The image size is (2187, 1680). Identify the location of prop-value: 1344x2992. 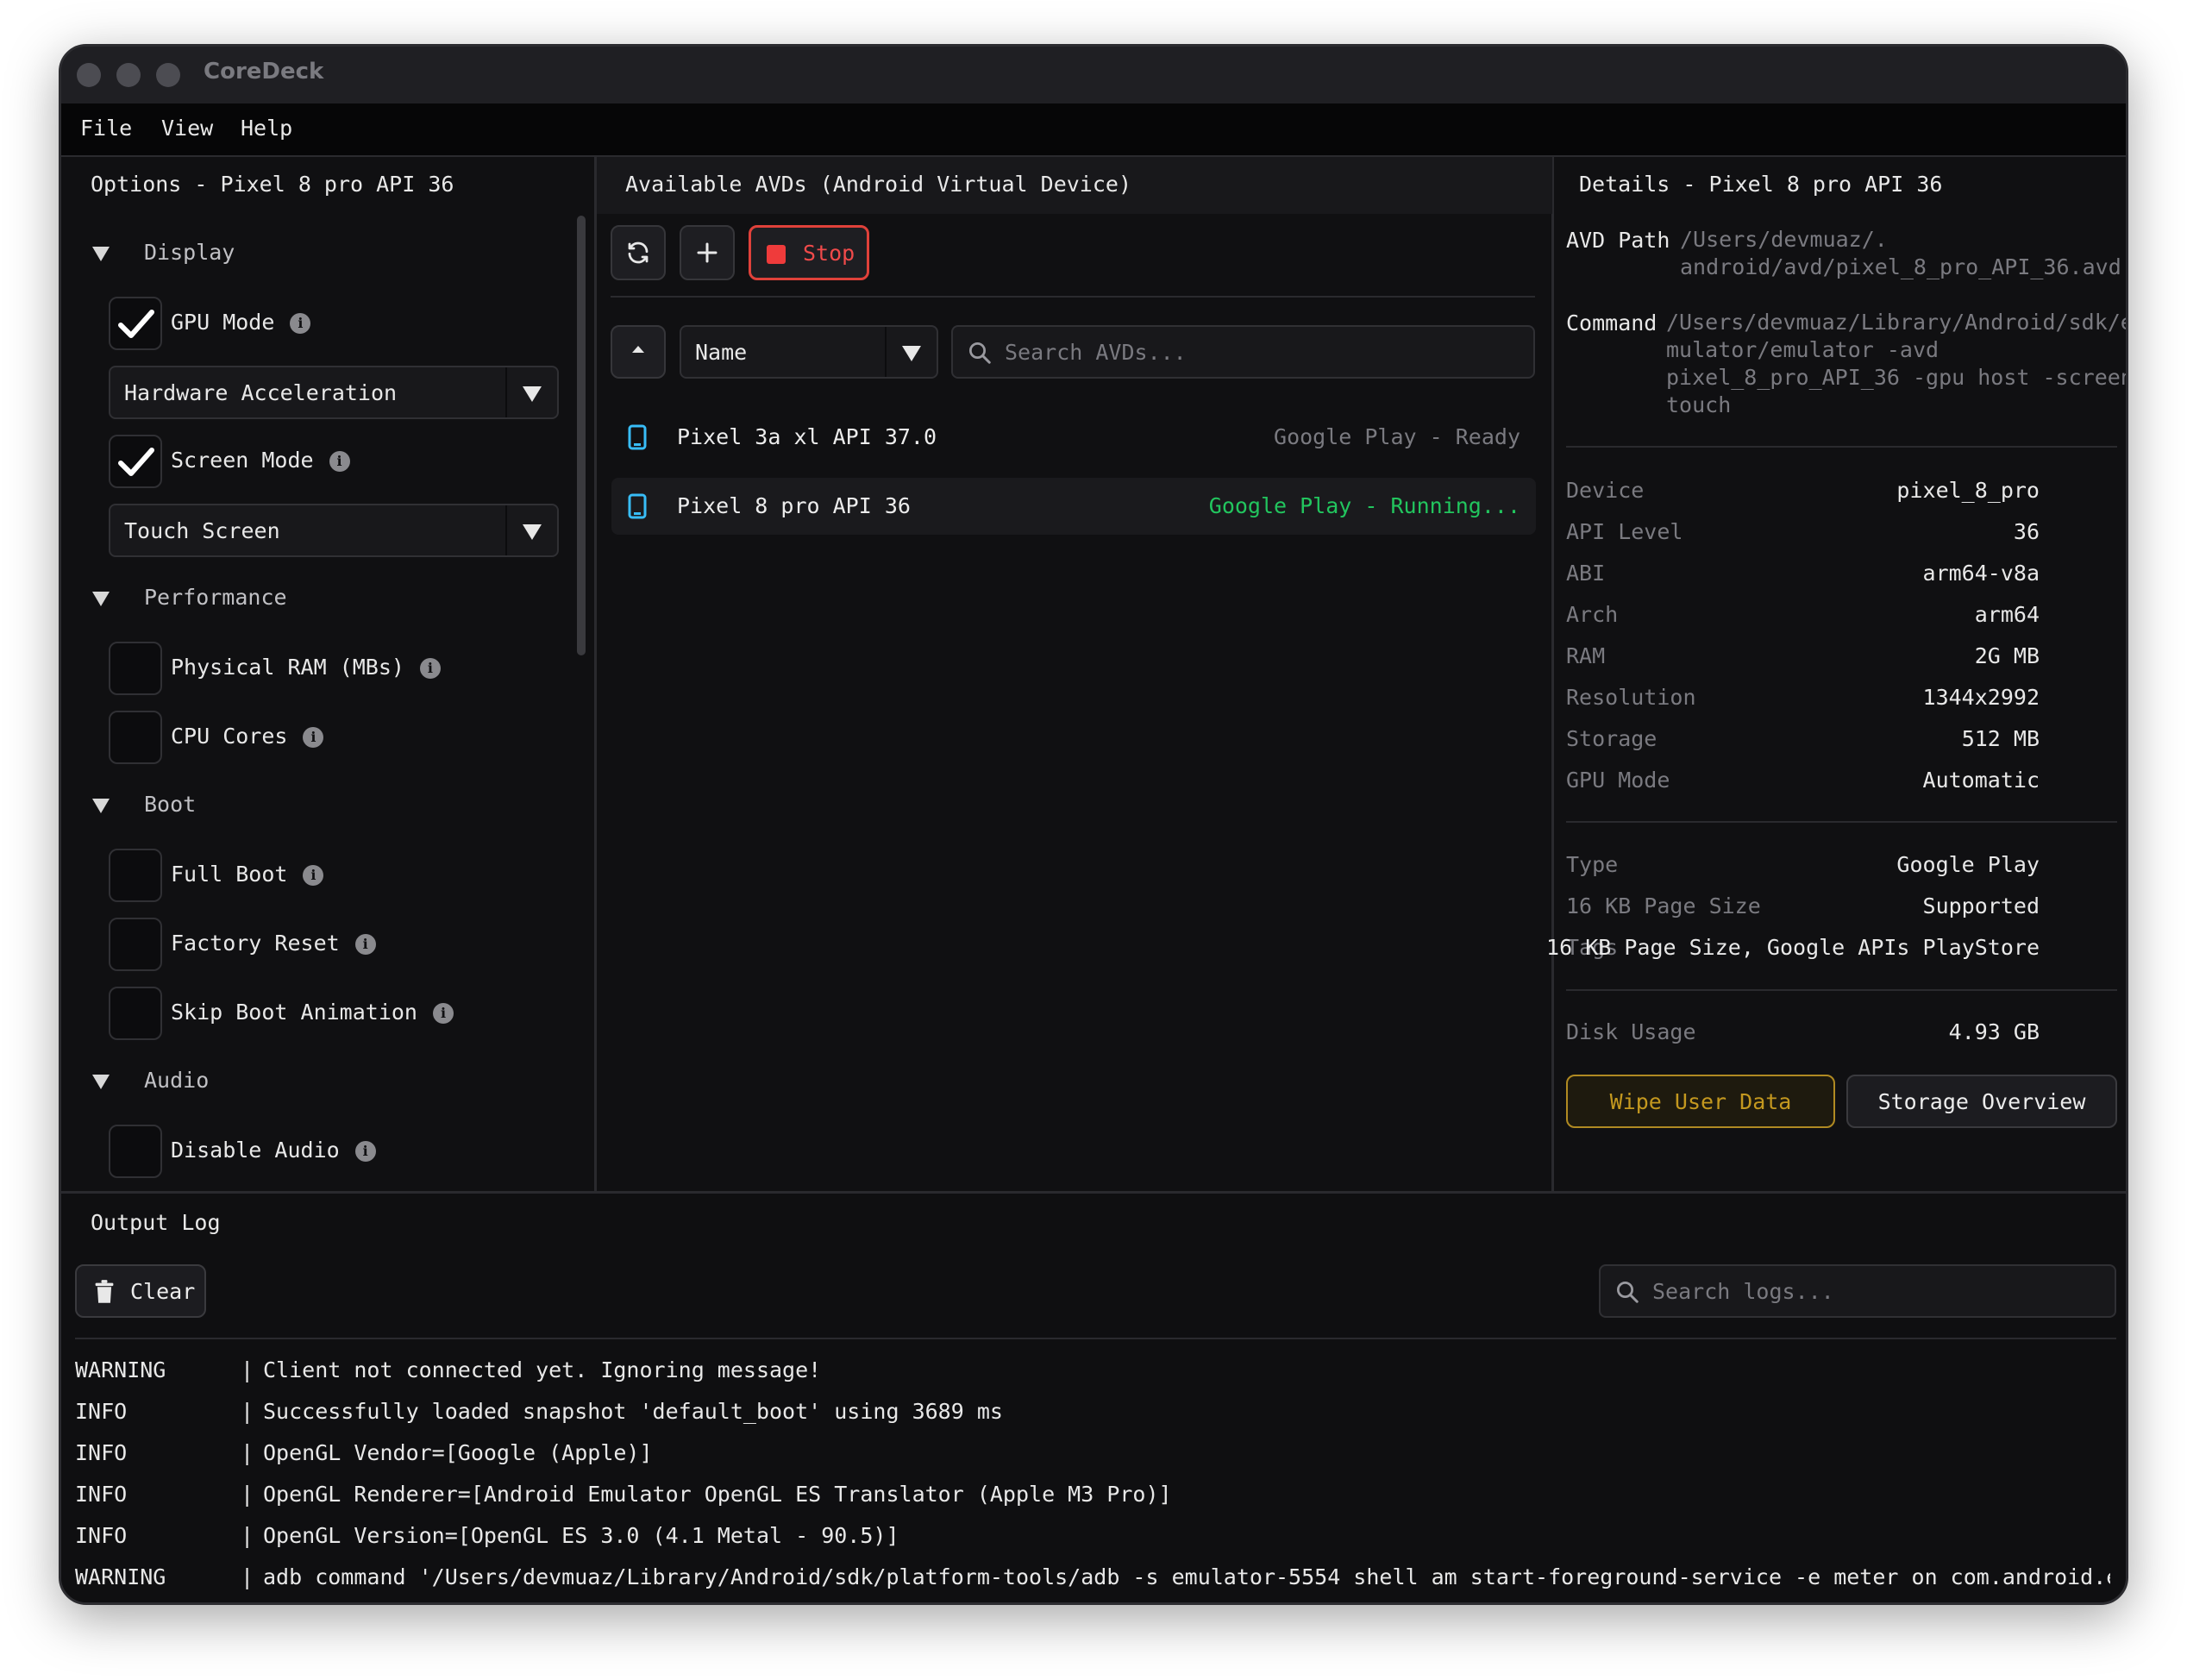
(1981, 698).